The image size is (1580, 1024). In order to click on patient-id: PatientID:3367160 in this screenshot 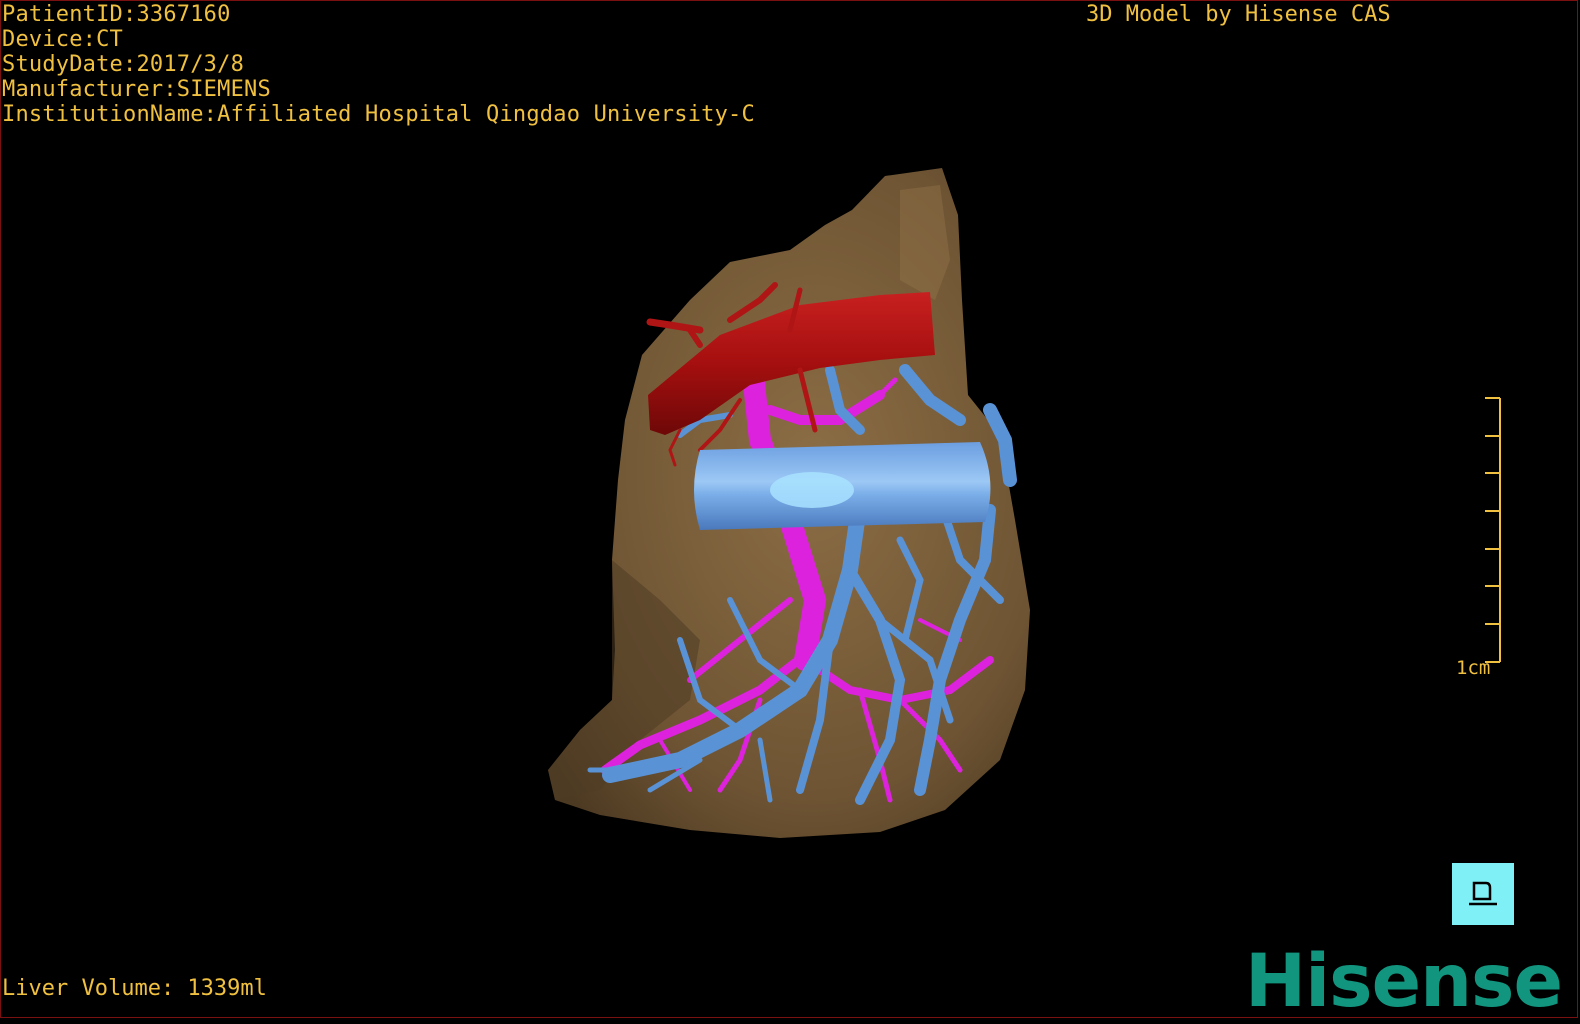, I will do `click(116, 14)`.